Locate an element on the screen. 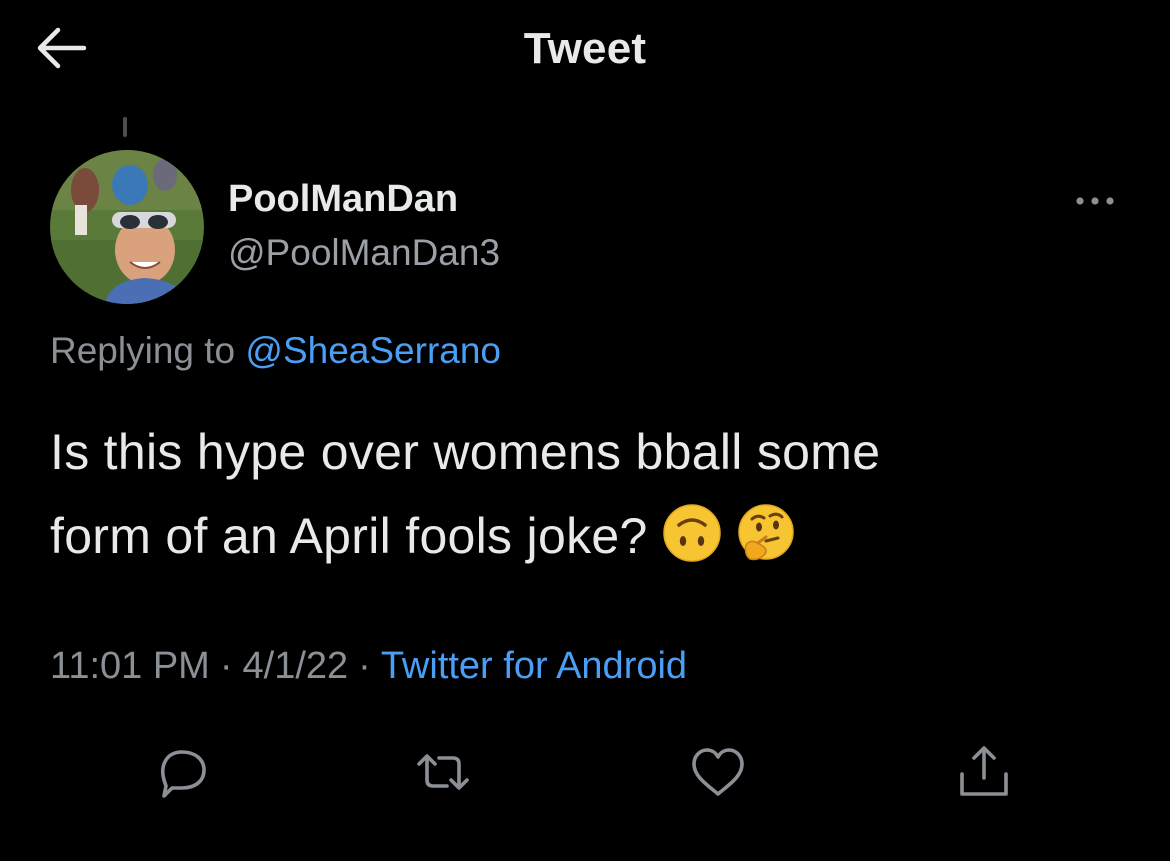 The image size is (1170, 861). retweet-button is located at coordinates (443, 772).